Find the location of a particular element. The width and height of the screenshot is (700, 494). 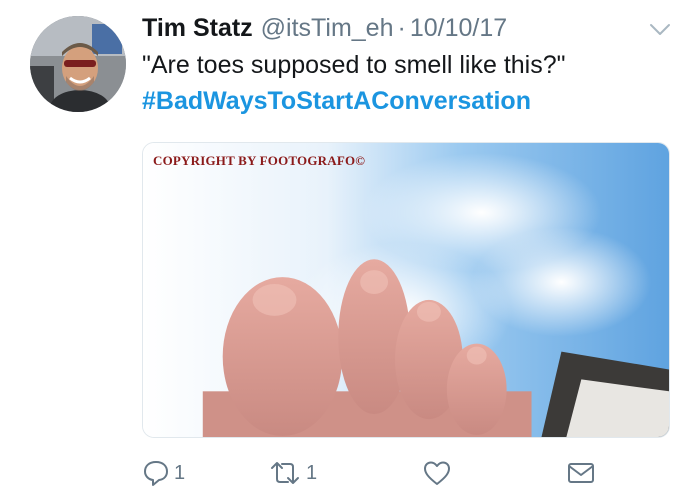

user-handle: @itsTim_eh is located at coordinates (327, 28).